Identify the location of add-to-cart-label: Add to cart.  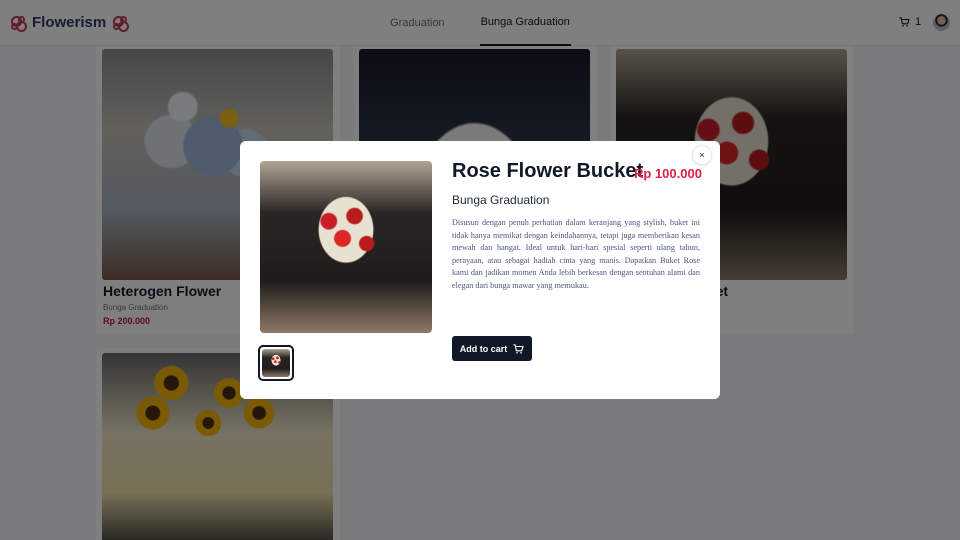
(483, 348).